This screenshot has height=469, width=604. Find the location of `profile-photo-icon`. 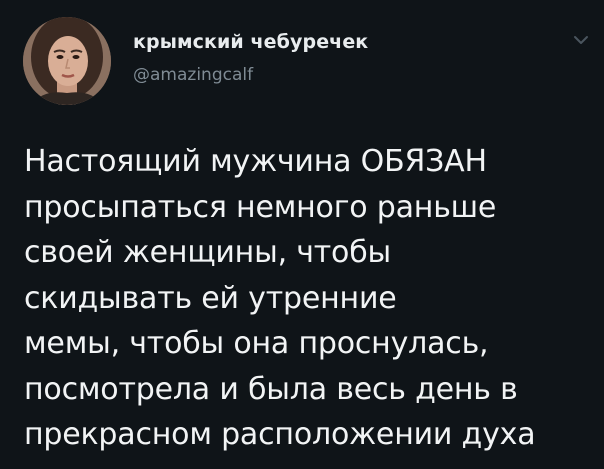

profile-photo-icon is located at coordinates (67, 61).